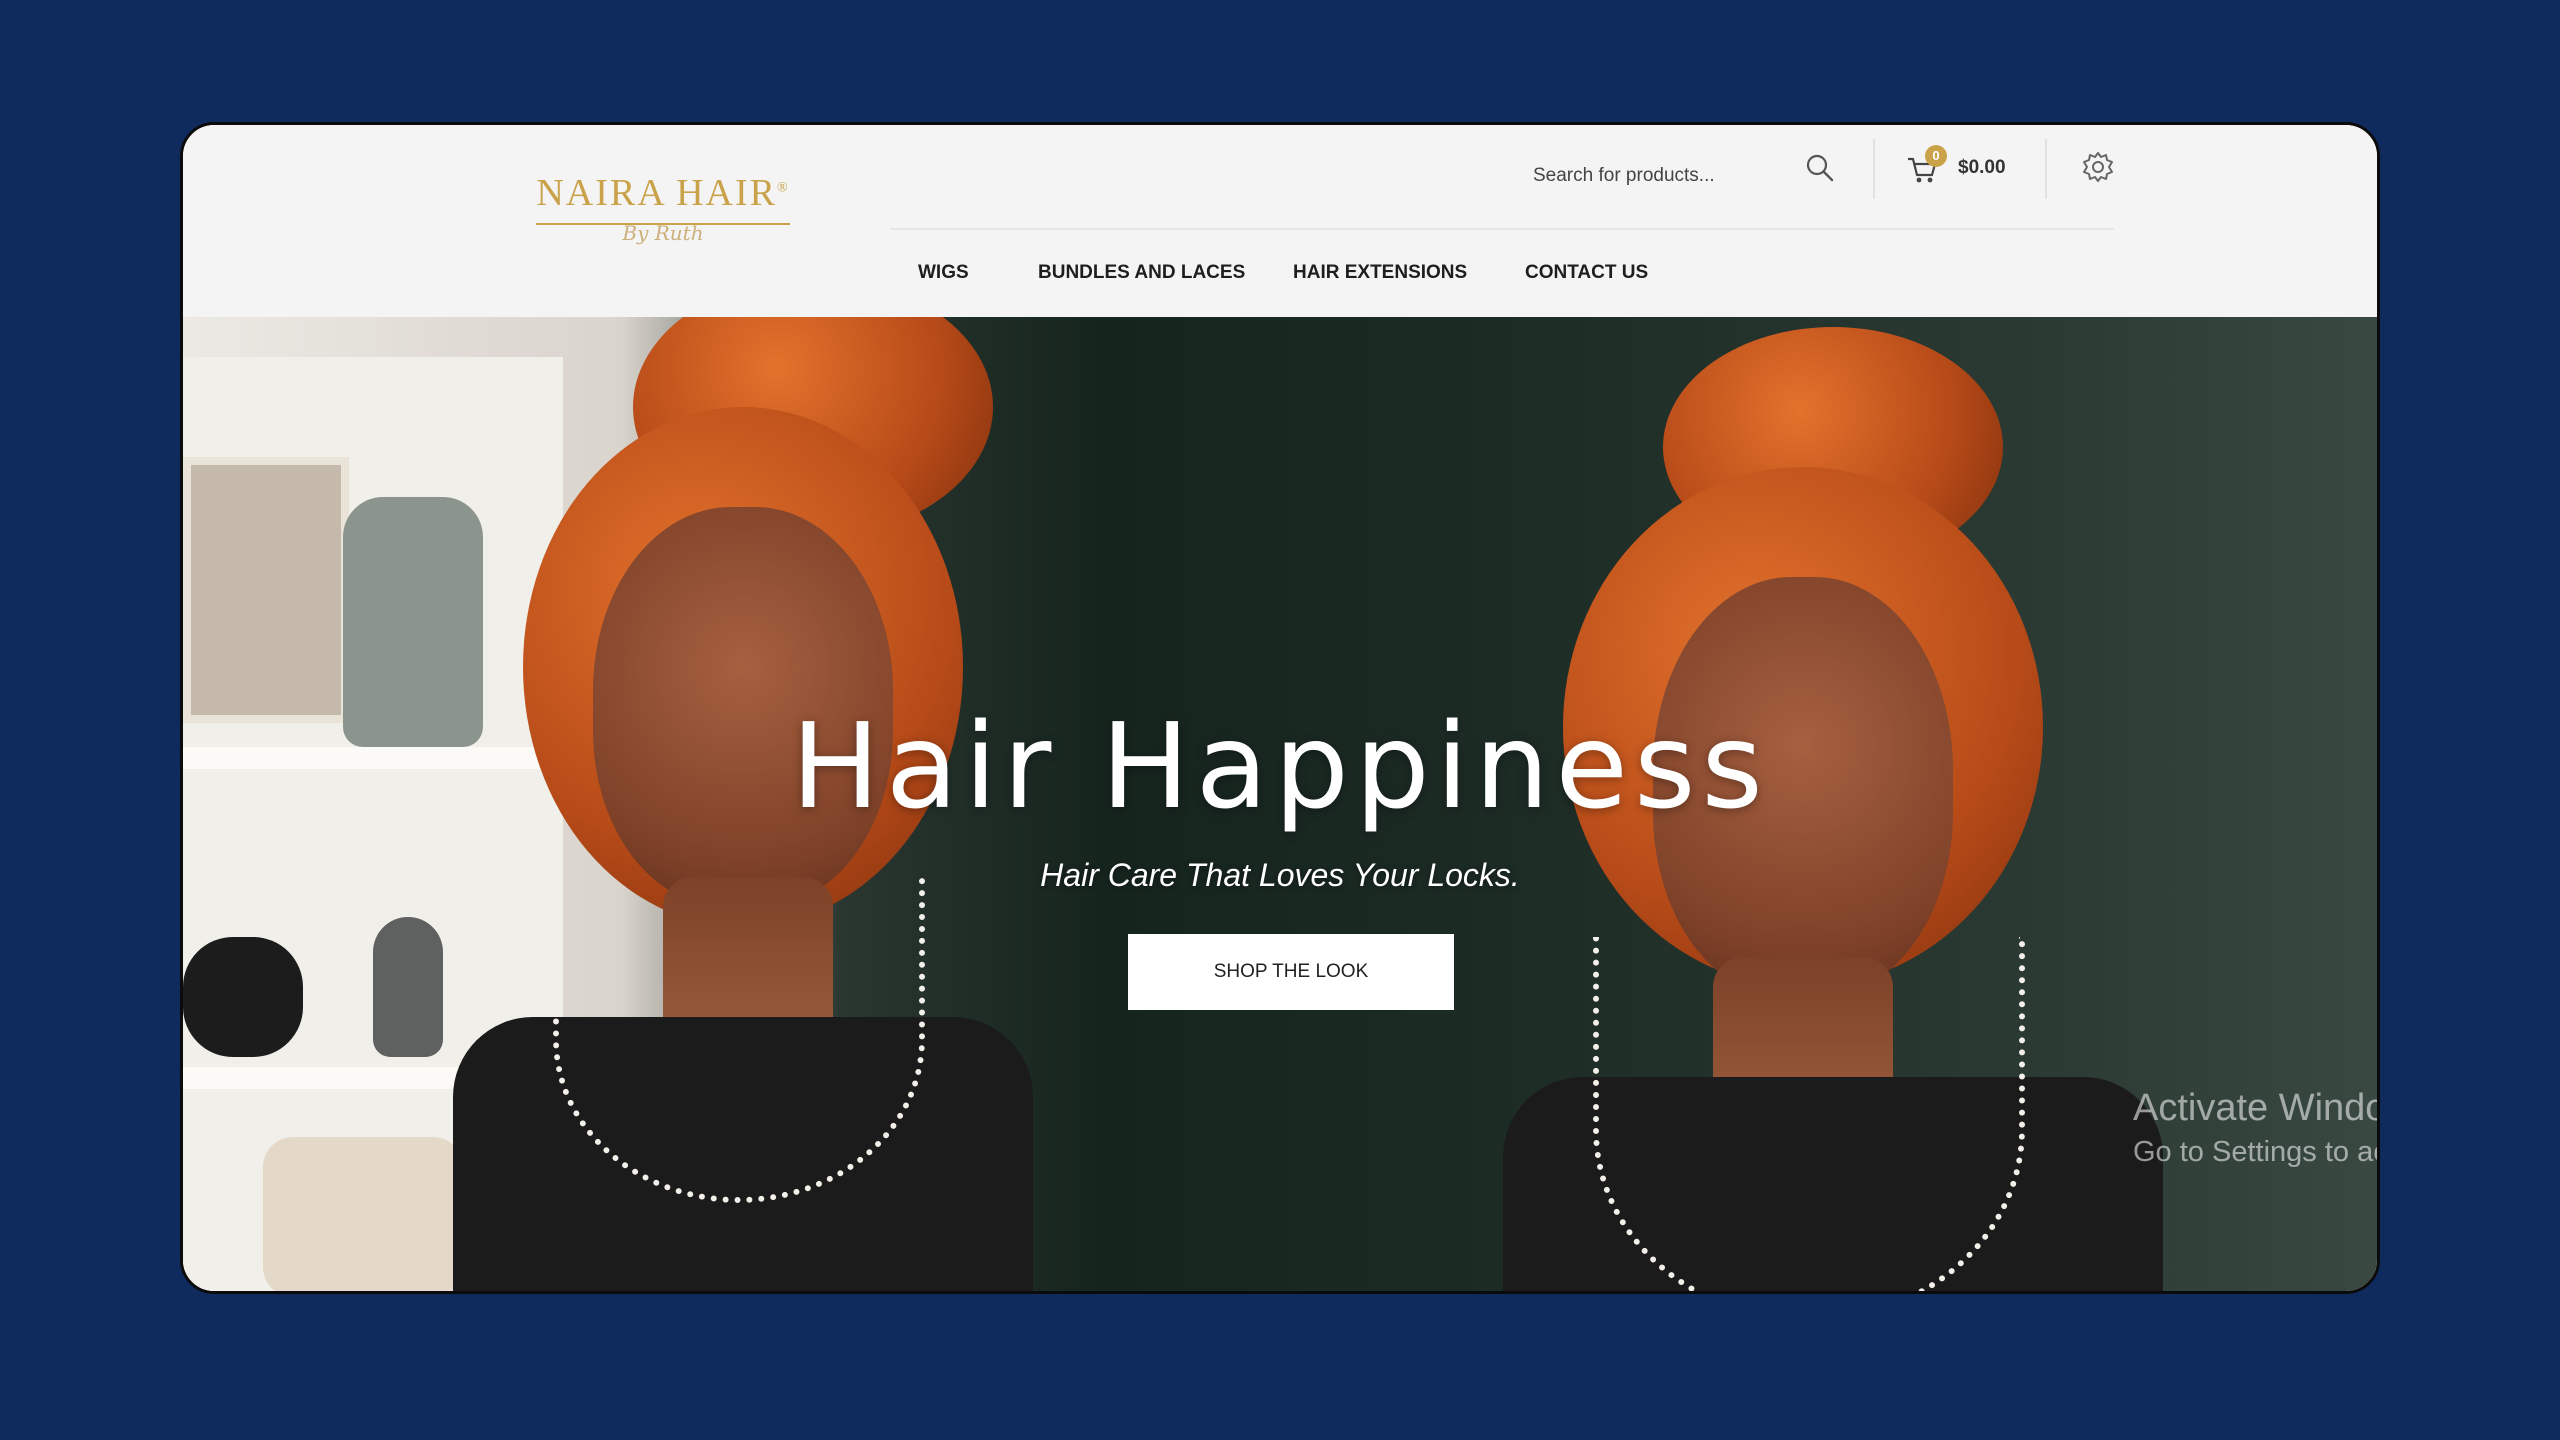 This screenshot has width=2560, height=1440. I want to click on cart-count-badge: 0, so click(1936, 156).